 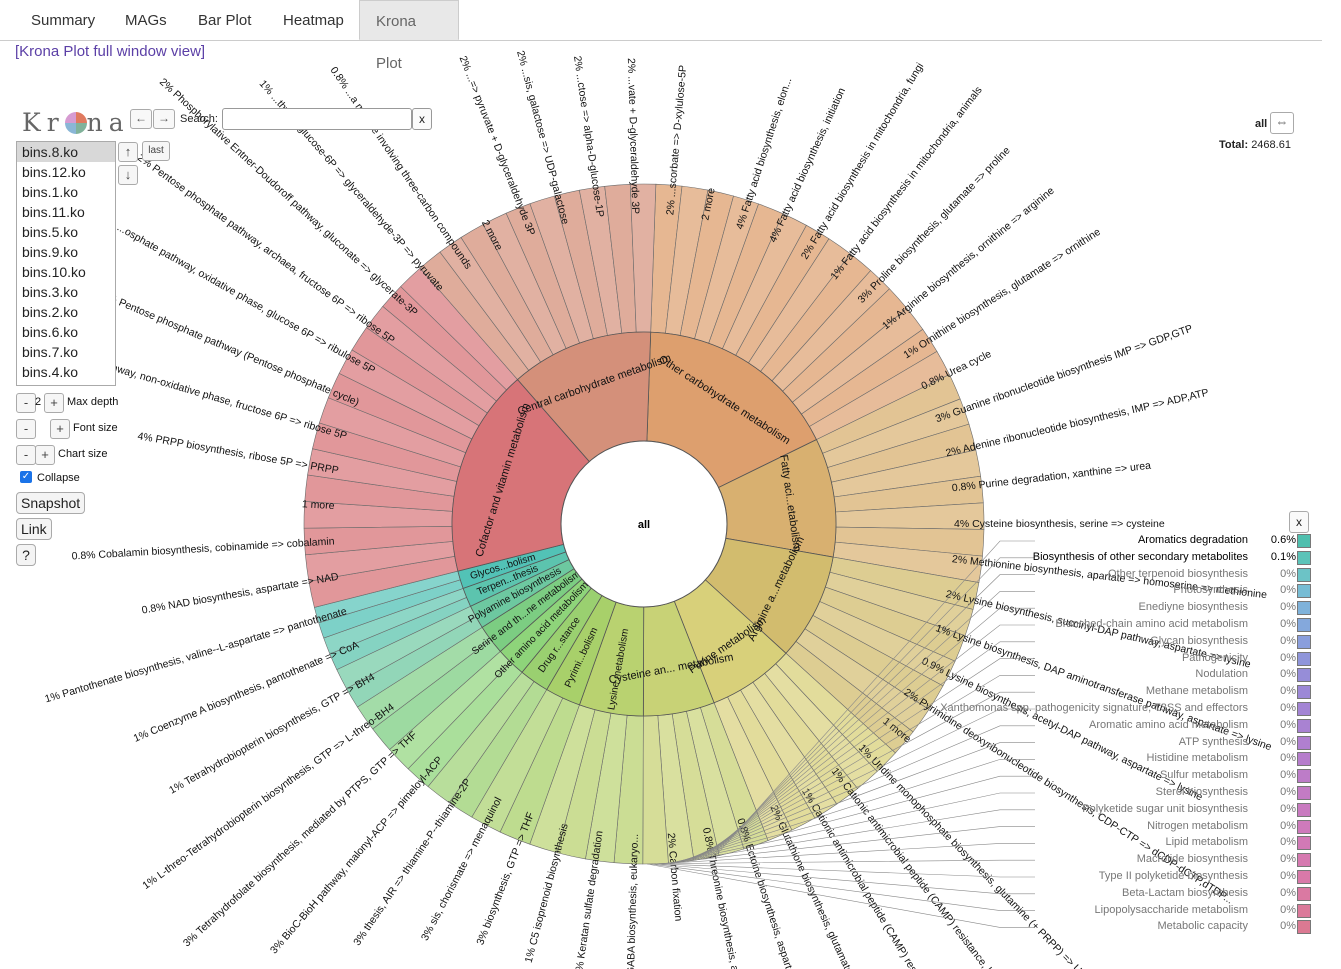 What do you see at coordinates (1175, 675) in the screenshot?
I see `legend-item: Nodulation 0%` at bounding box center [1175, 675].